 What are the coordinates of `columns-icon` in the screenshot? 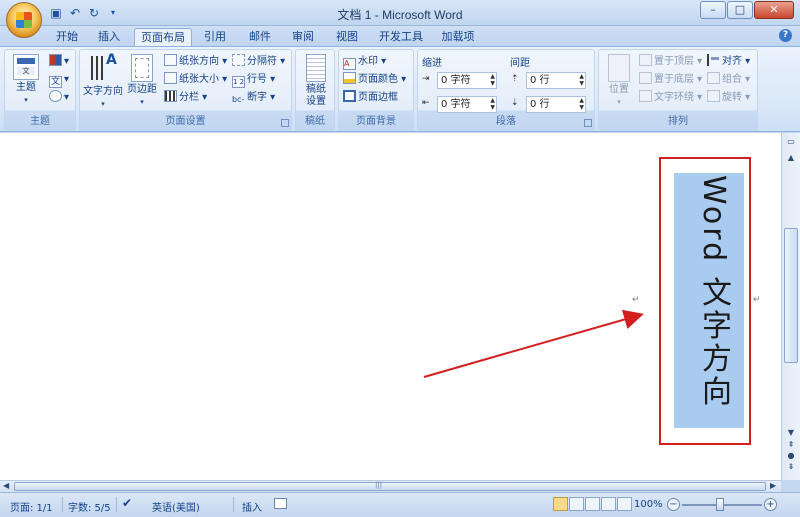 It's located at (170, 96).